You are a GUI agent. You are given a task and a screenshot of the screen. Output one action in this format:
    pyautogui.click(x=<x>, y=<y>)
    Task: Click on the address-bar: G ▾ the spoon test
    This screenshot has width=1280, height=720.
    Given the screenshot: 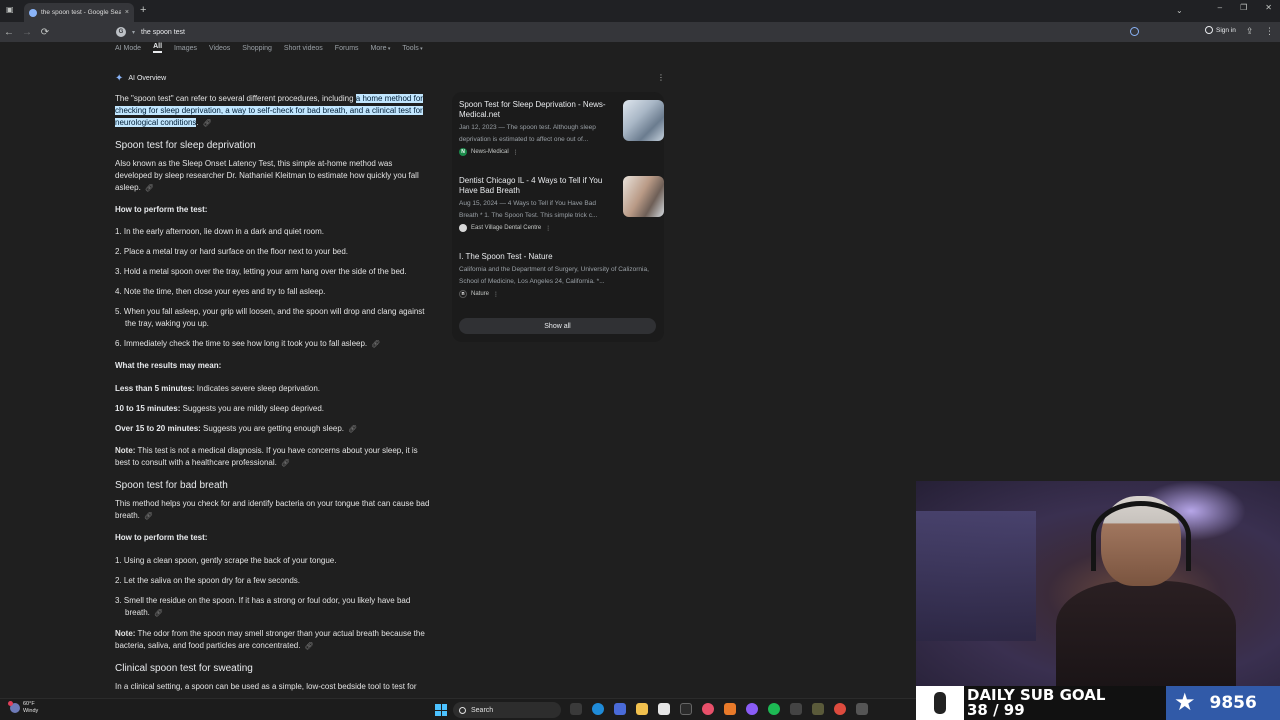 What is the action you would take?
    pyautogui.click(x=631, y=32)
    